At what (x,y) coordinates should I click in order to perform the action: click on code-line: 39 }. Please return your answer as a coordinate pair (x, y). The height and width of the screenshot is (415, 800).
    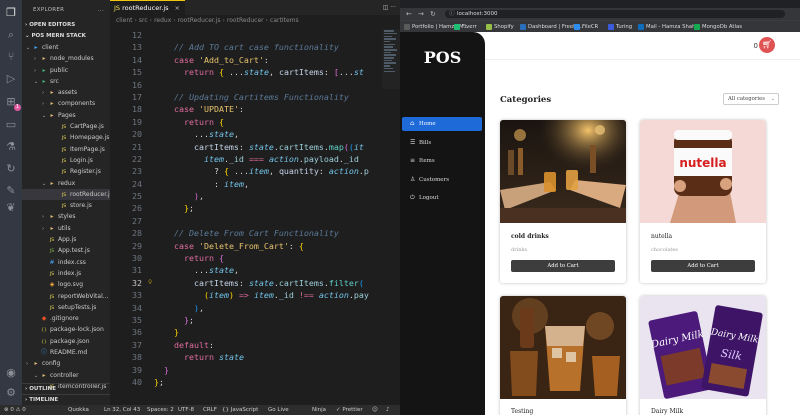
    Looking at the image, I should click on (255, 370).